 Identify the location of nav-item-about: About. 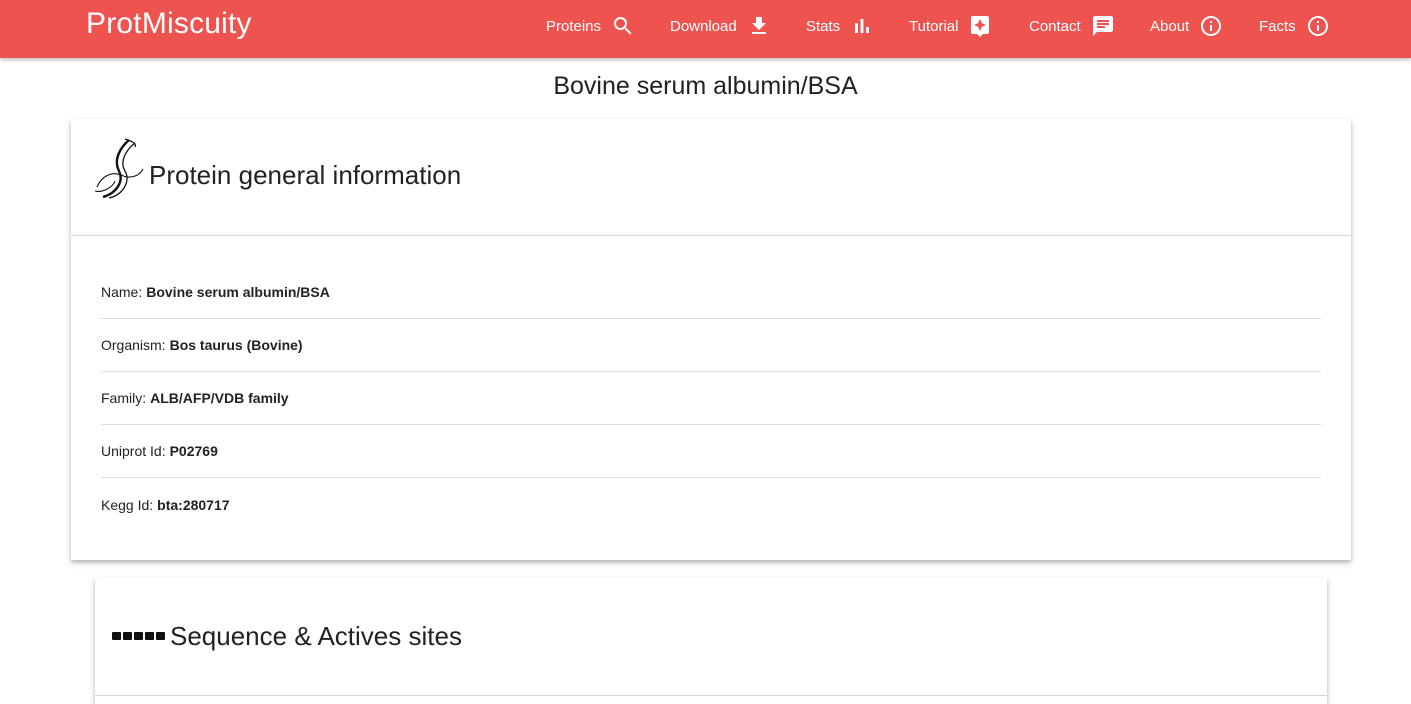
(1186, 26).